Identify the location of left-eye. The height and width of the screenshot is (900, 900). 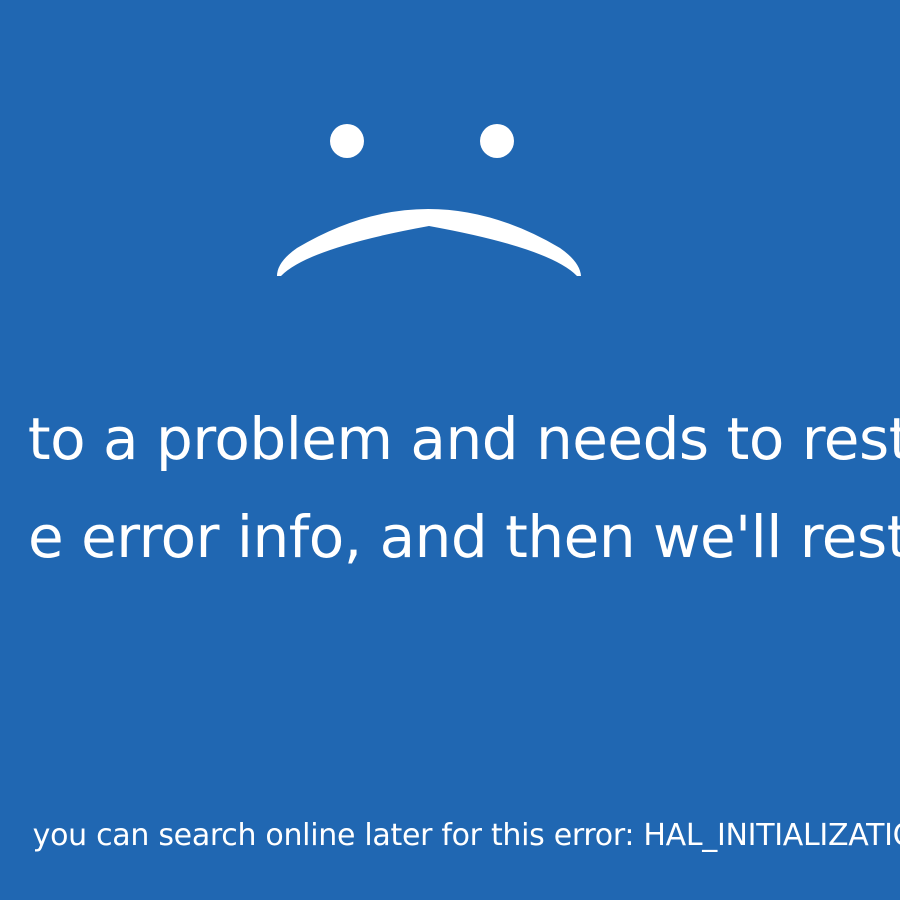
(347, 141).